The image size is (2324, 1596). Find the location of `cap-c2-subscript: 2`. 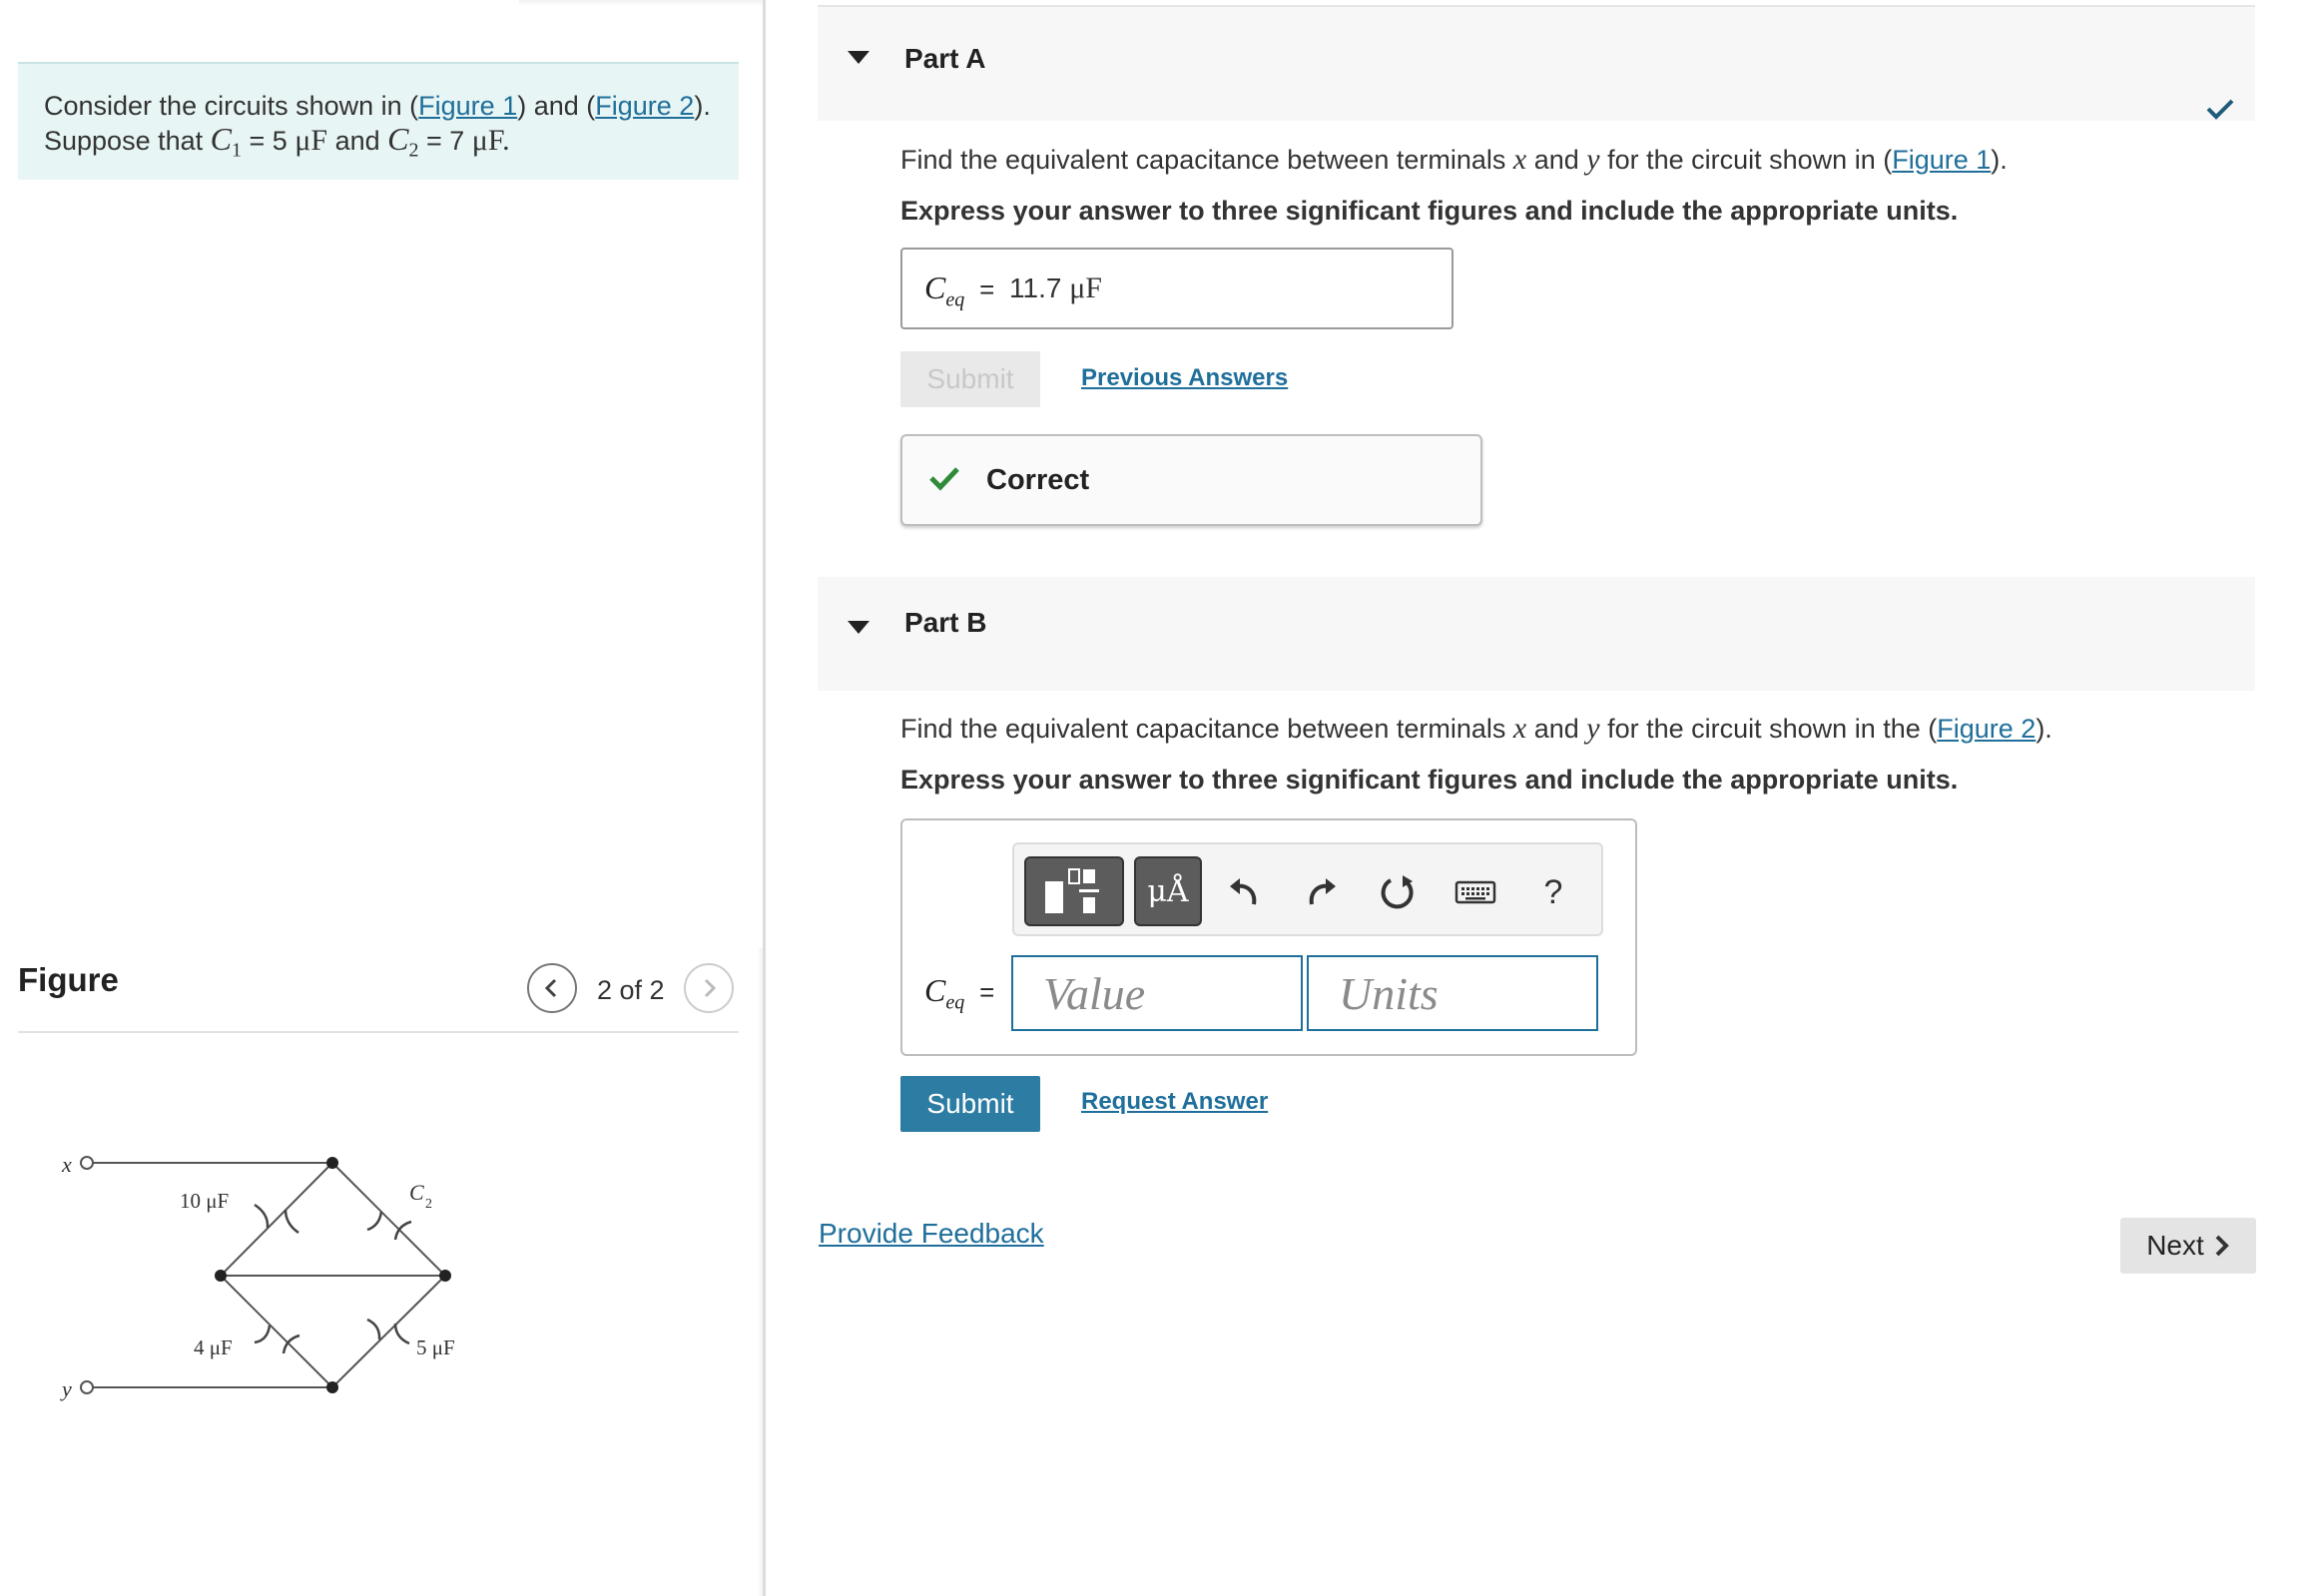

cap-c2-subscript: 2 is located at coordinates (429, 1204).